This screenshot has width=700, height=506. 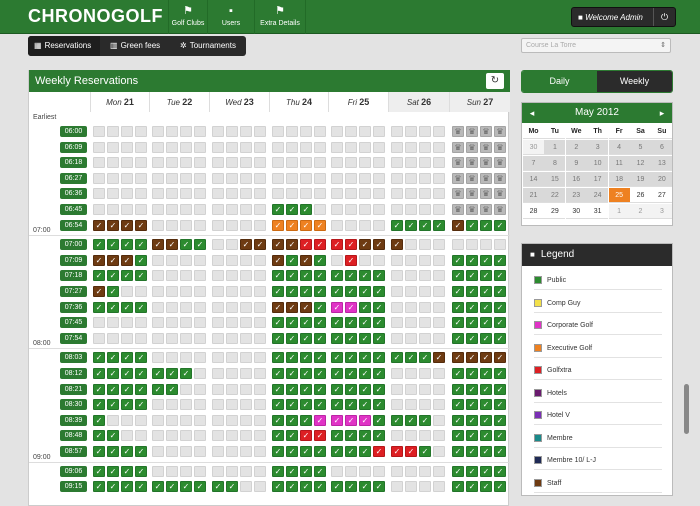 What do you see at coordinates (640, 179) in the screenshot?
I see `calendar-day: 19` at bounding box center [640, 179].